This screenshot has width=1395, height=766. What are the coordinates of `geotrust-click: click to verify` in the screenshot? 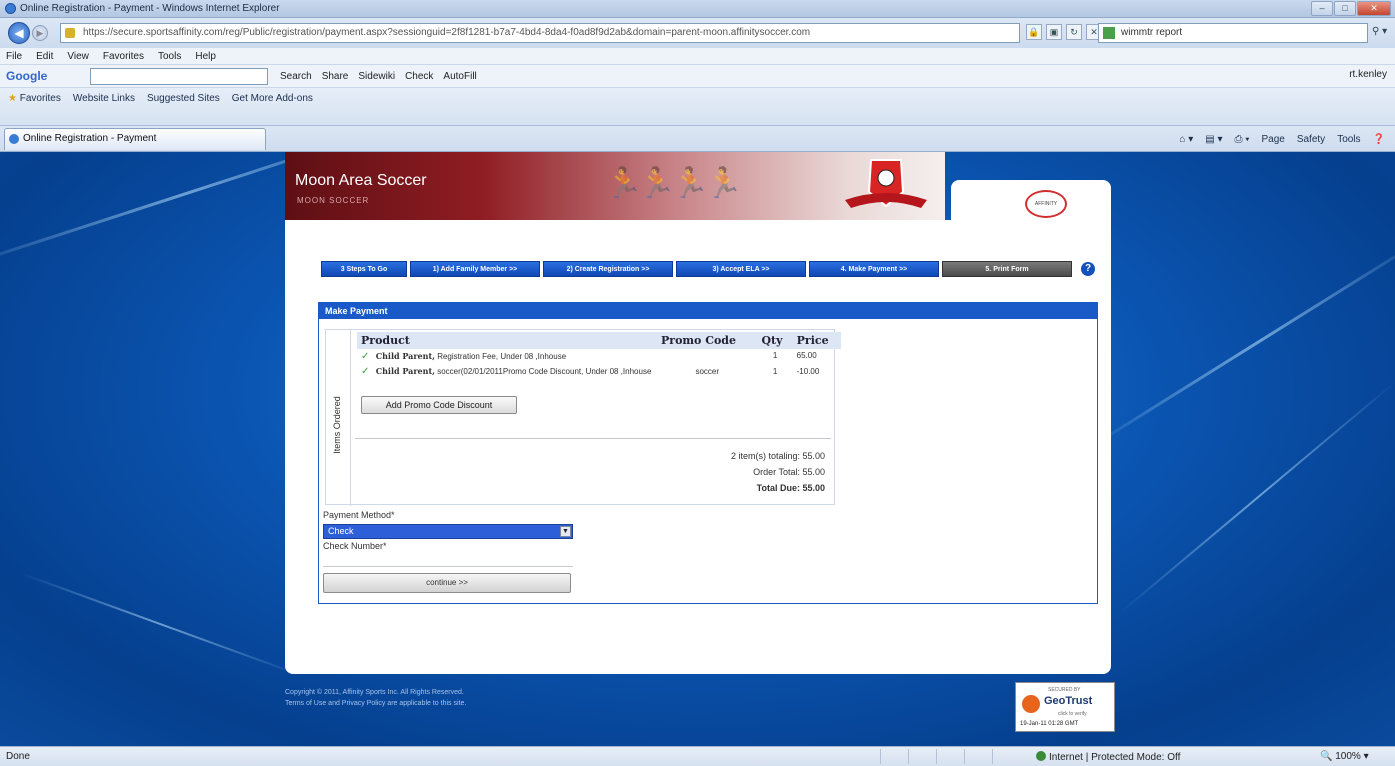 It's located at (1072, 714).